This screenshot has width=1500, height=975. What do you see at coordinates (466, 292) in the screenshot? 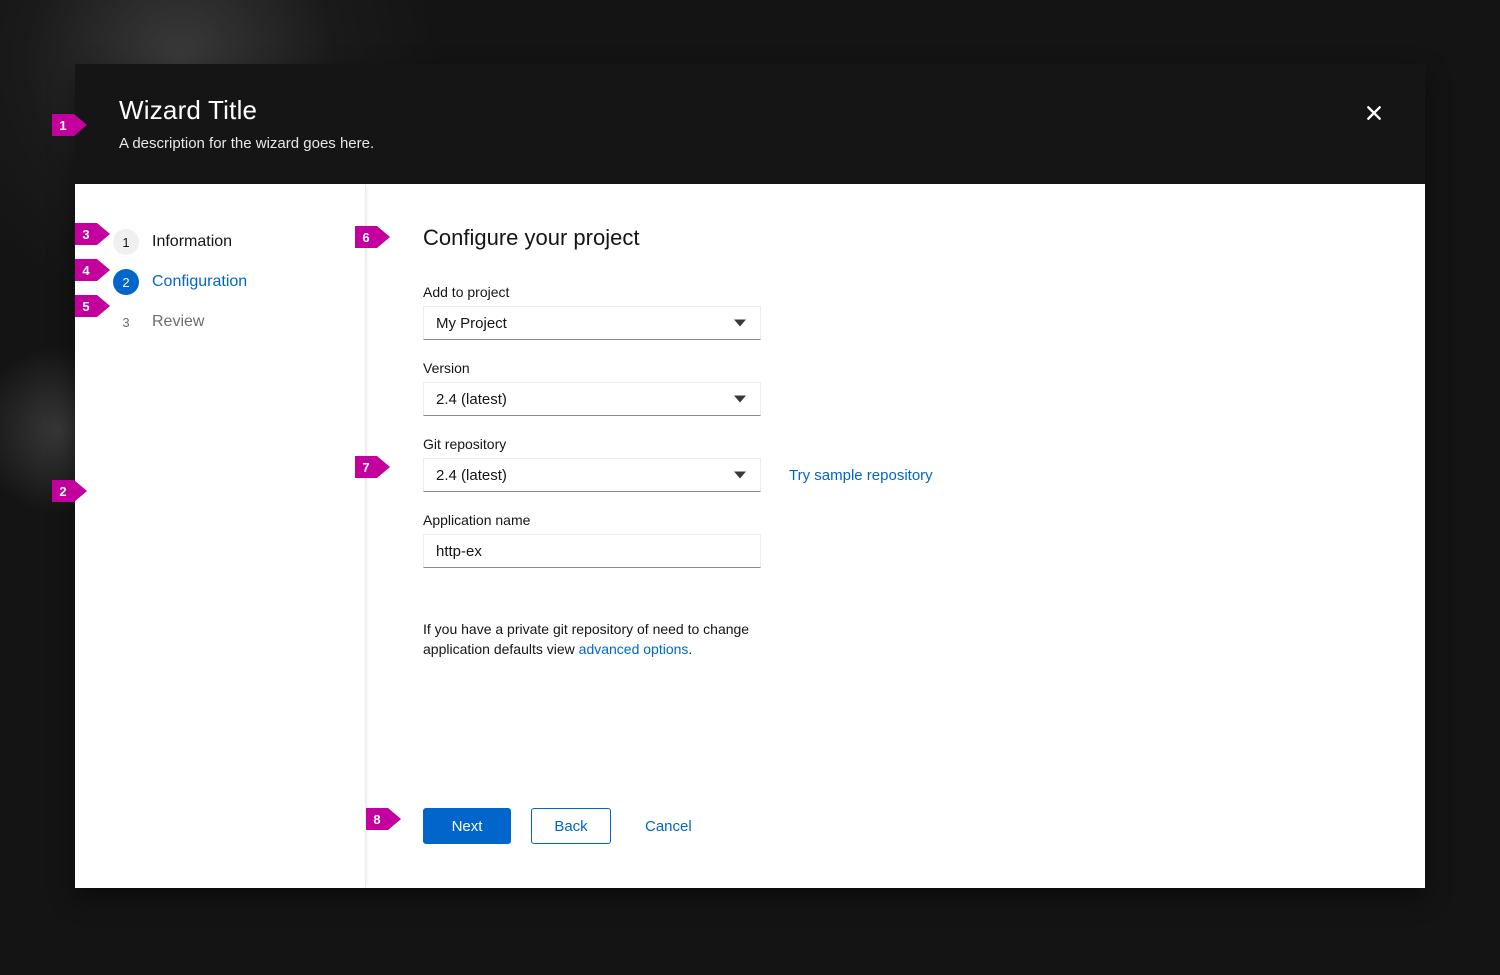
I see `label-add-to-project: Add to project` at bounding box center [466, 292].